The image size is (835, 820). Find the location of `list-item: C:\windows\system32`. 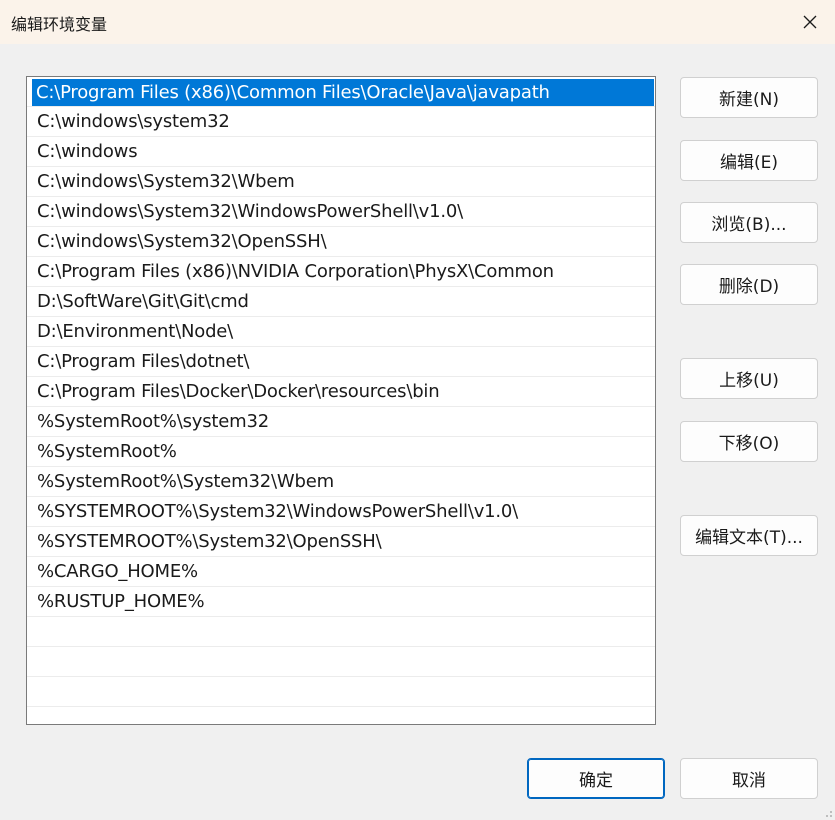

list-item: C:\windows\system32 is located at coordinates (341, 122).